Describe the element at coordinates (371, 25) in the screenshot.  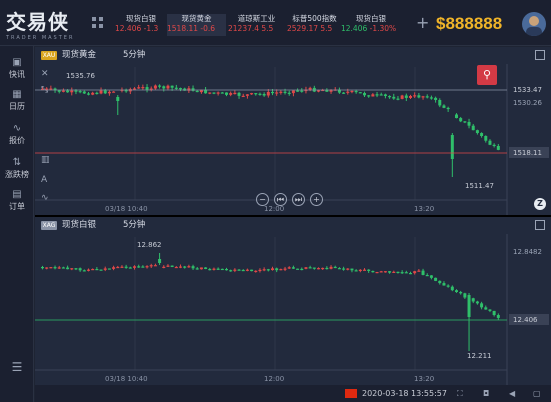
I see `ticker-silver-2: 现货白银 12.406 -1.30%` at that location.